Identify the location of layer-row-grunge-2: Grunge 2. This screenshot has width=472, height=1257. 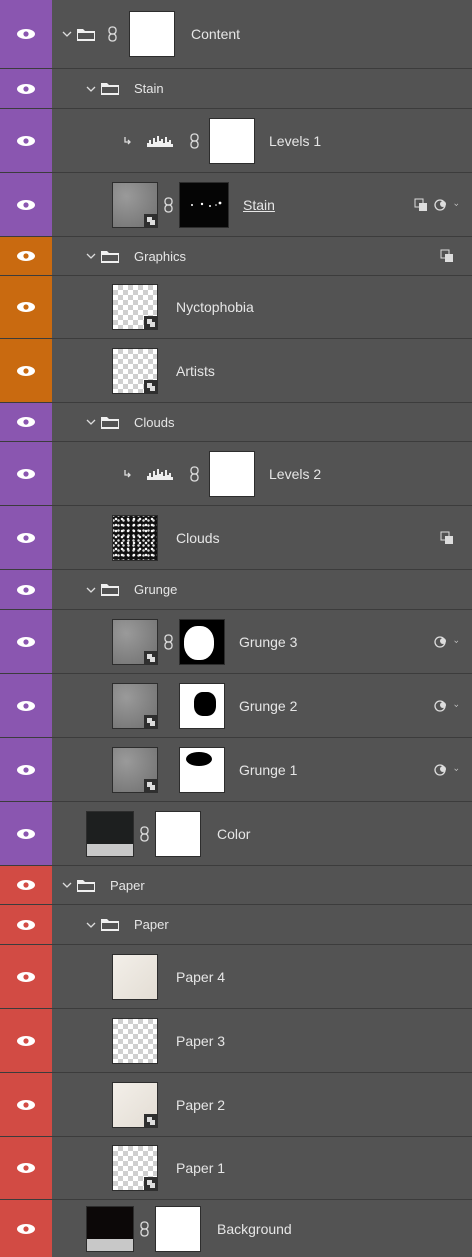
(236, 706).